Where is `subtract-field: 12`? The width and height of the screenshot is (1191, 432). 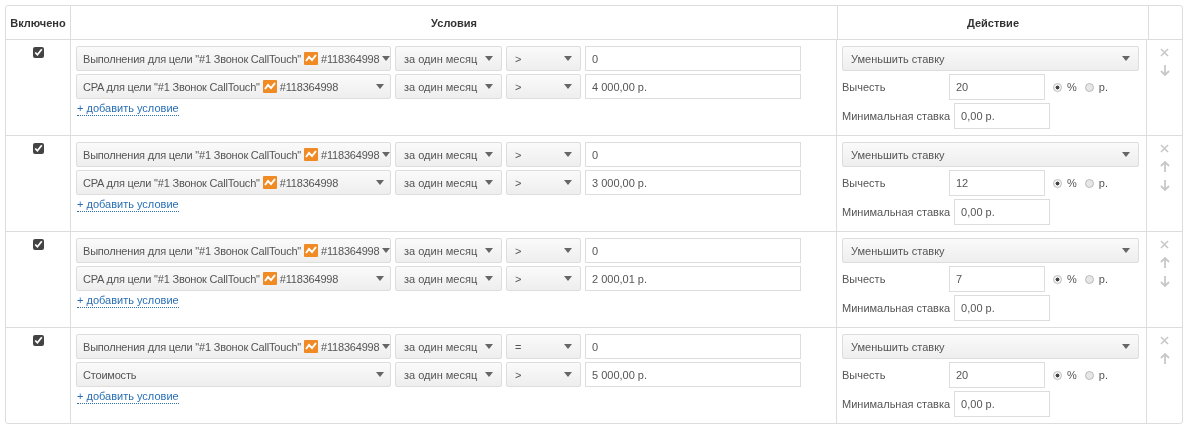 subtract-field: 12 is located at coordinates (997, 183).